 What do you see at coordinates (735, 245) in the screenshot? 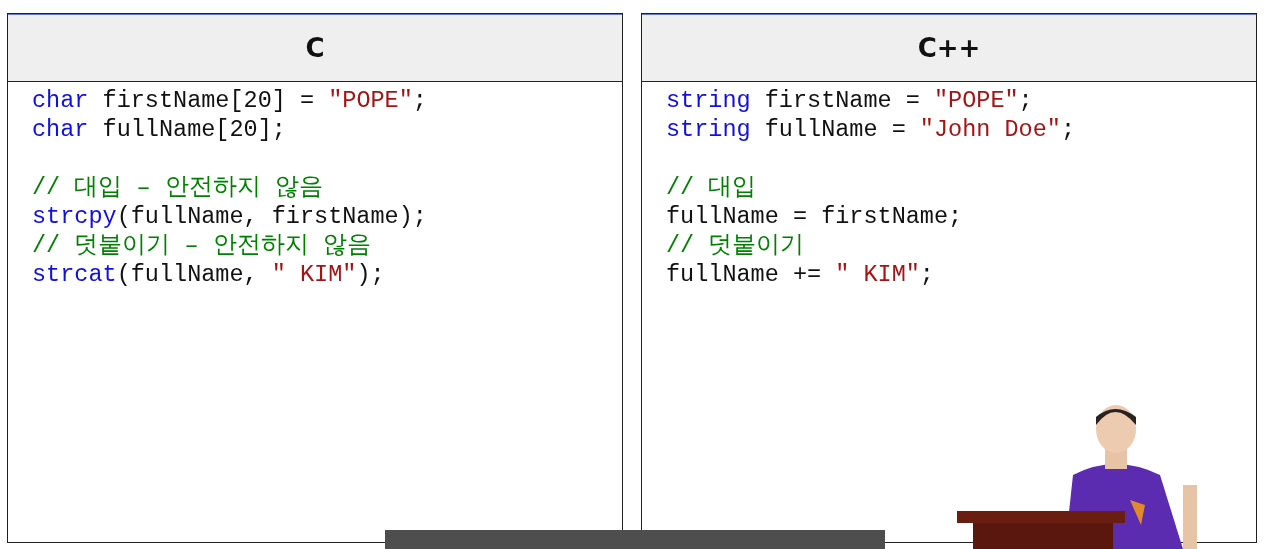
I see `code-line: // 덧붙이기` at bounding box center [735, 245].